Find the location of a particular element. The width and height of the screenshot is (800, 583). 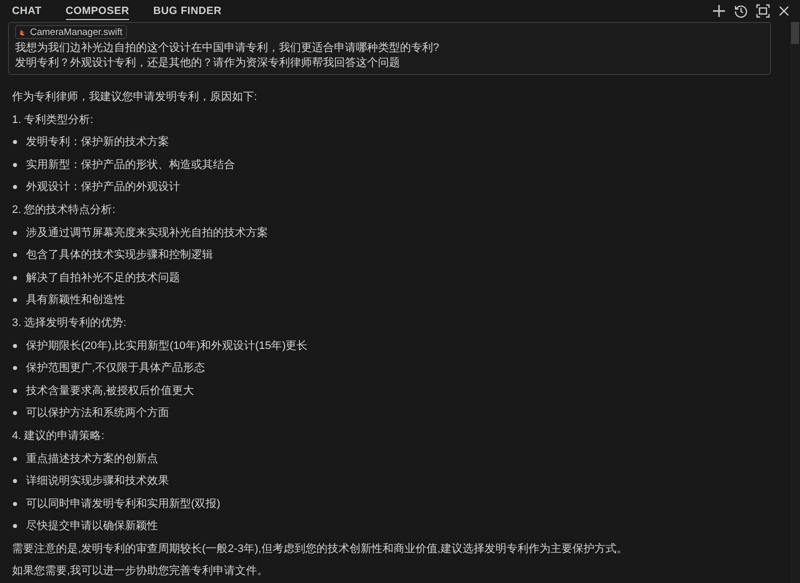

scrollbar-thumb is located at coordinates (795, 33).